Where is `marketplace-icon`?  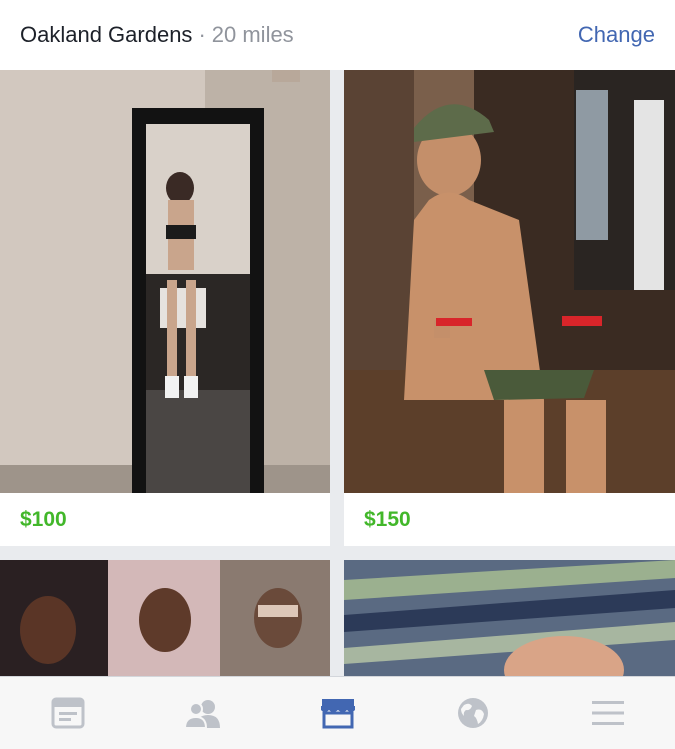
marketplace-icon is located at coordinates (337, 714).